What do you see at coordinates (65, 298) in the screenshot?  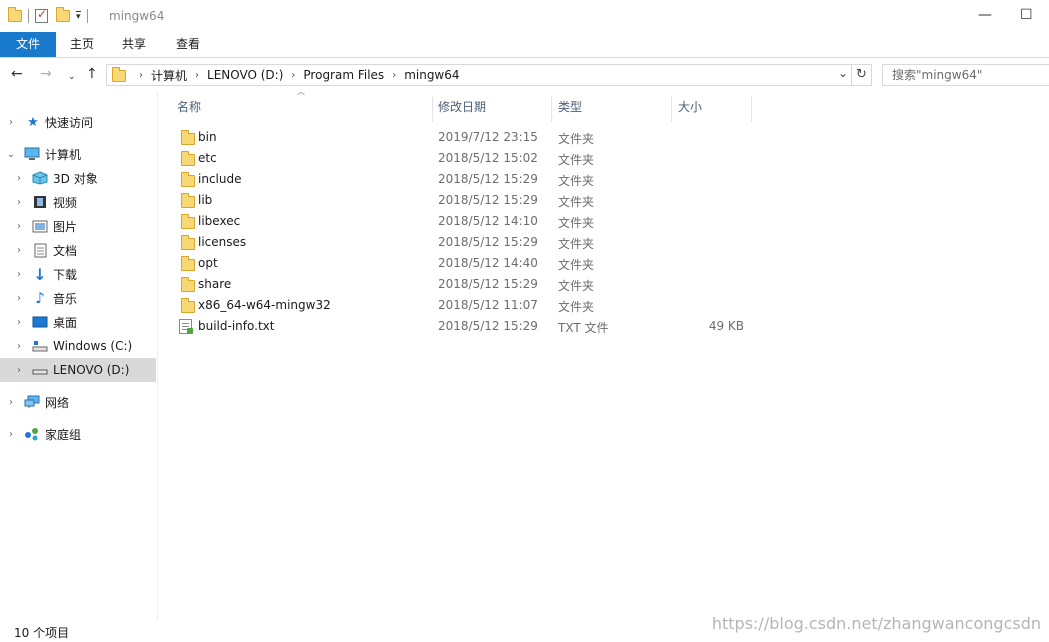 I see `sidebar-item-label: 音乐` at bounding box center [65, 298].